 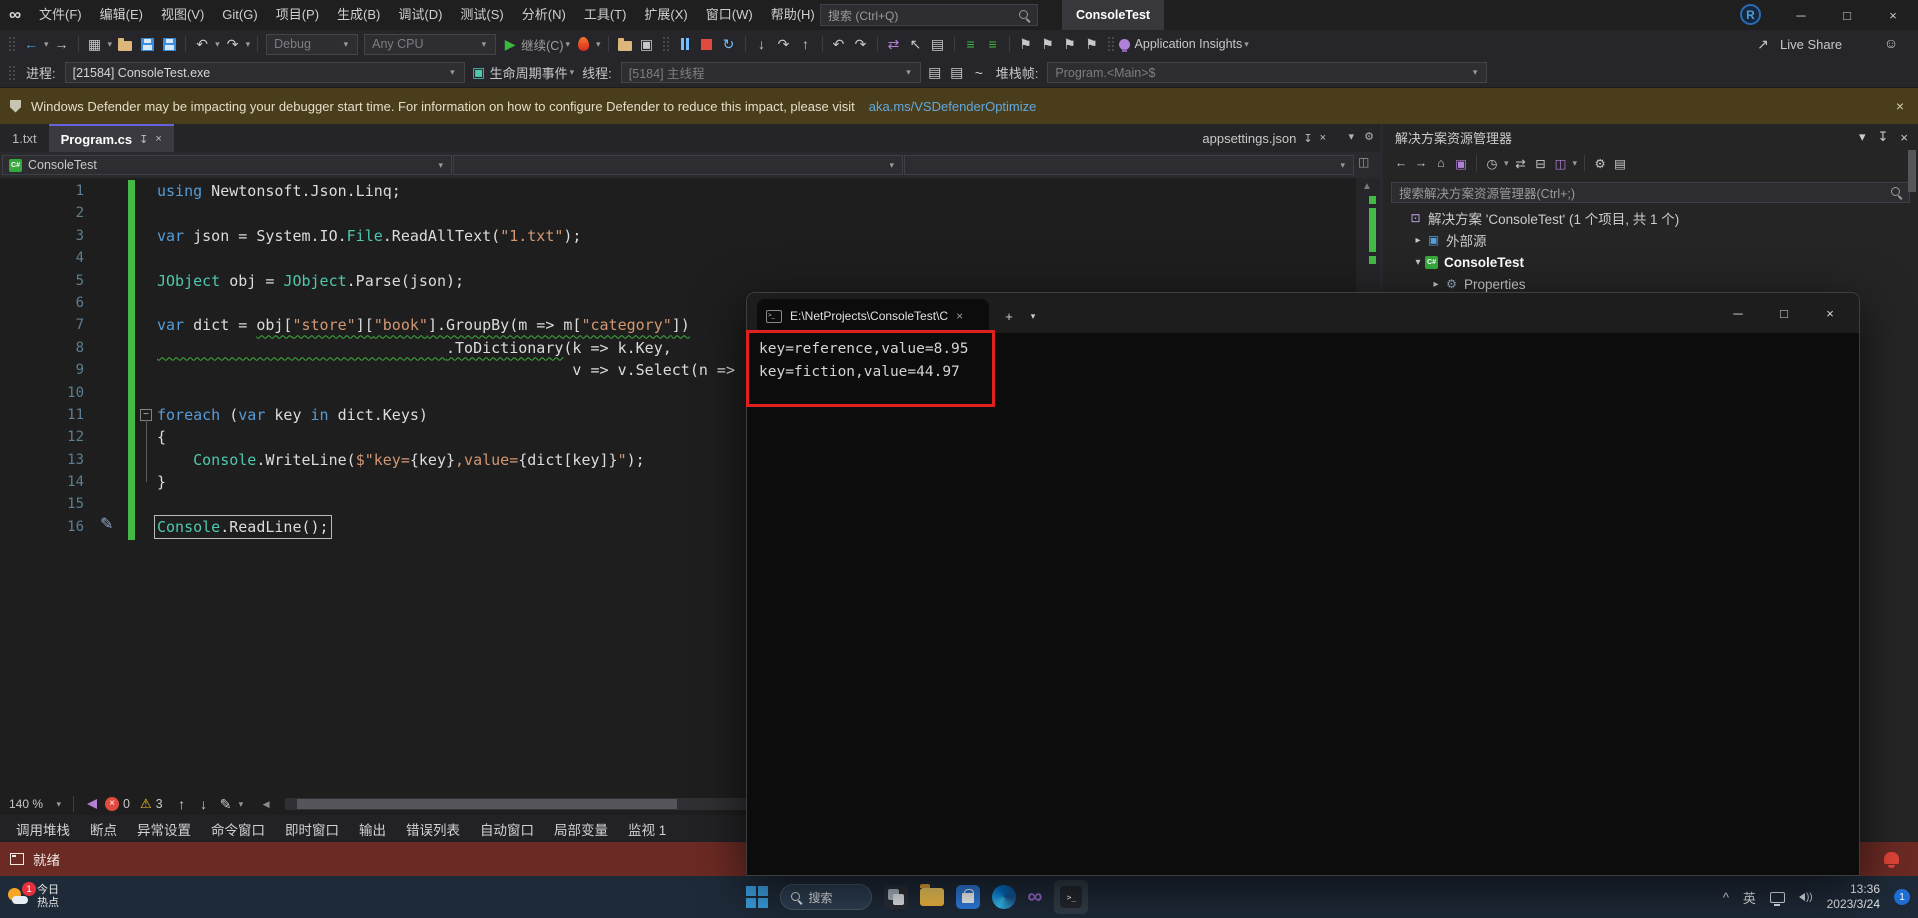 What do you see at coordinates (979, 73) in the screenshot?
I see `suppress-icon: ~` at bounding box center [979, 73].